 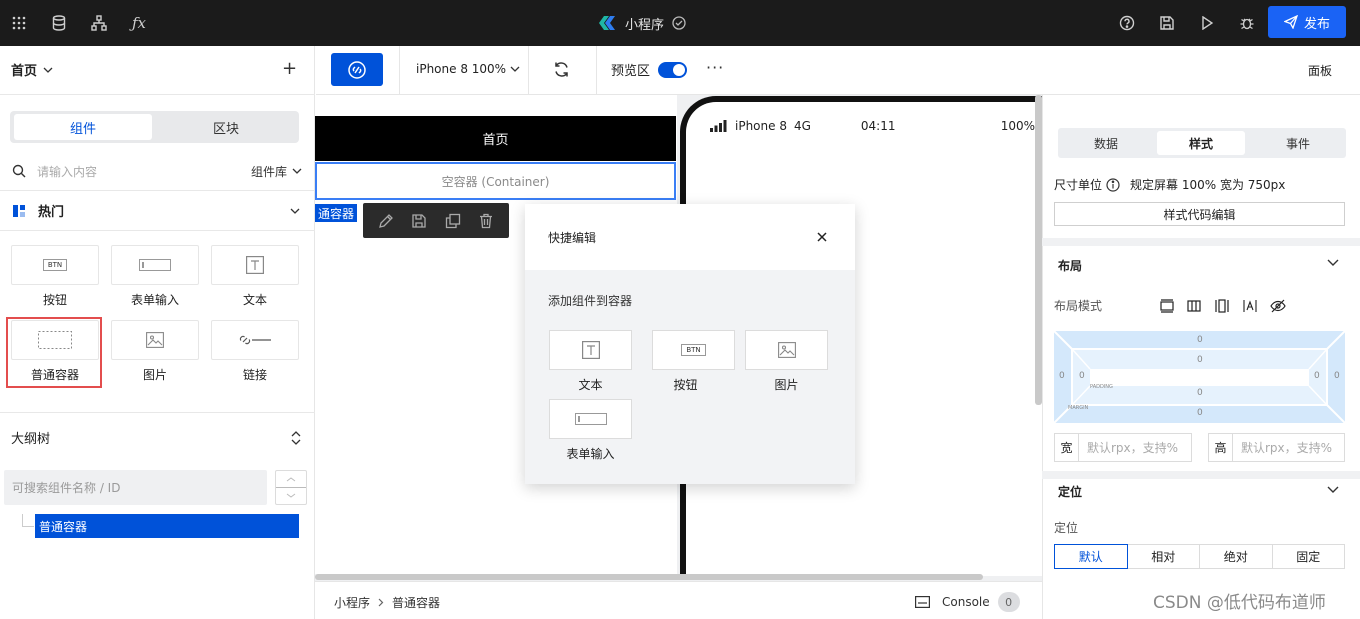 I want to click on empty-container: 空容器 (Container), so click(x=495, y=181).